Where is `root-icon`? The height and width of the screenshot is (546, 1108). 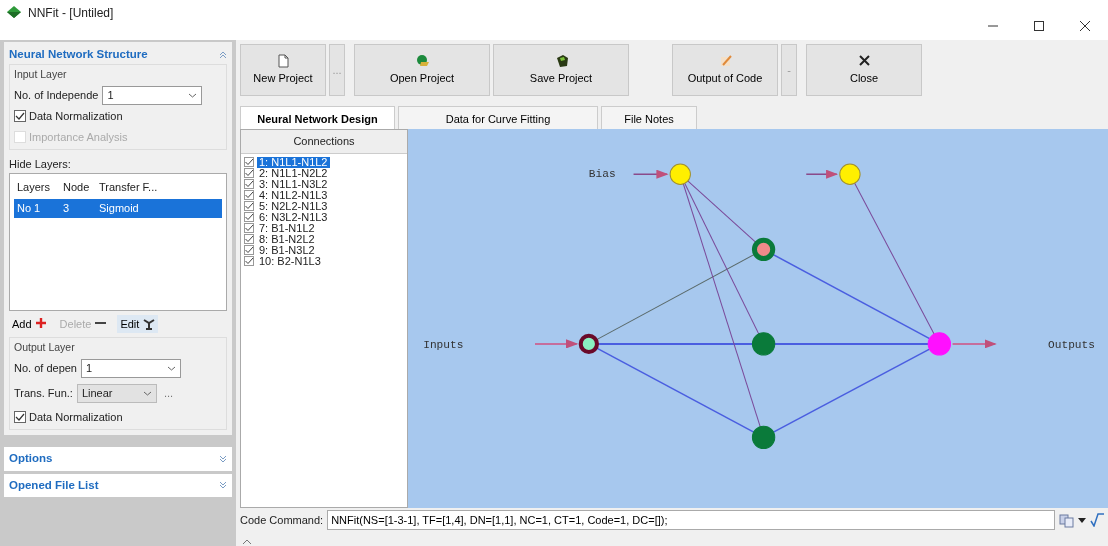 root-icon is located at coordinates (1097, 520).